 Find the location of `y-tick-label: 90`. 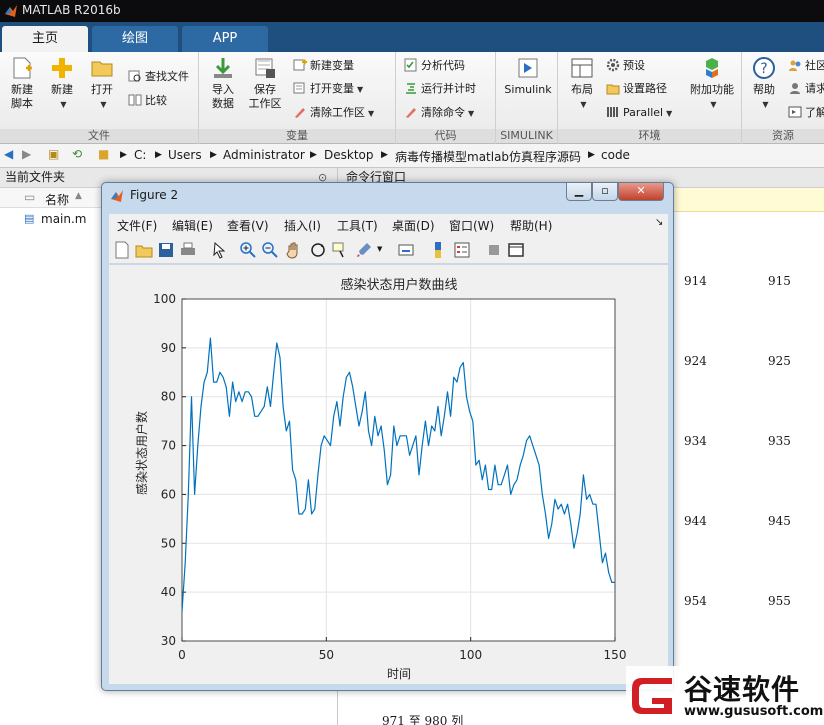

y-tick-label: 90 is located at coordinates (168, 348).